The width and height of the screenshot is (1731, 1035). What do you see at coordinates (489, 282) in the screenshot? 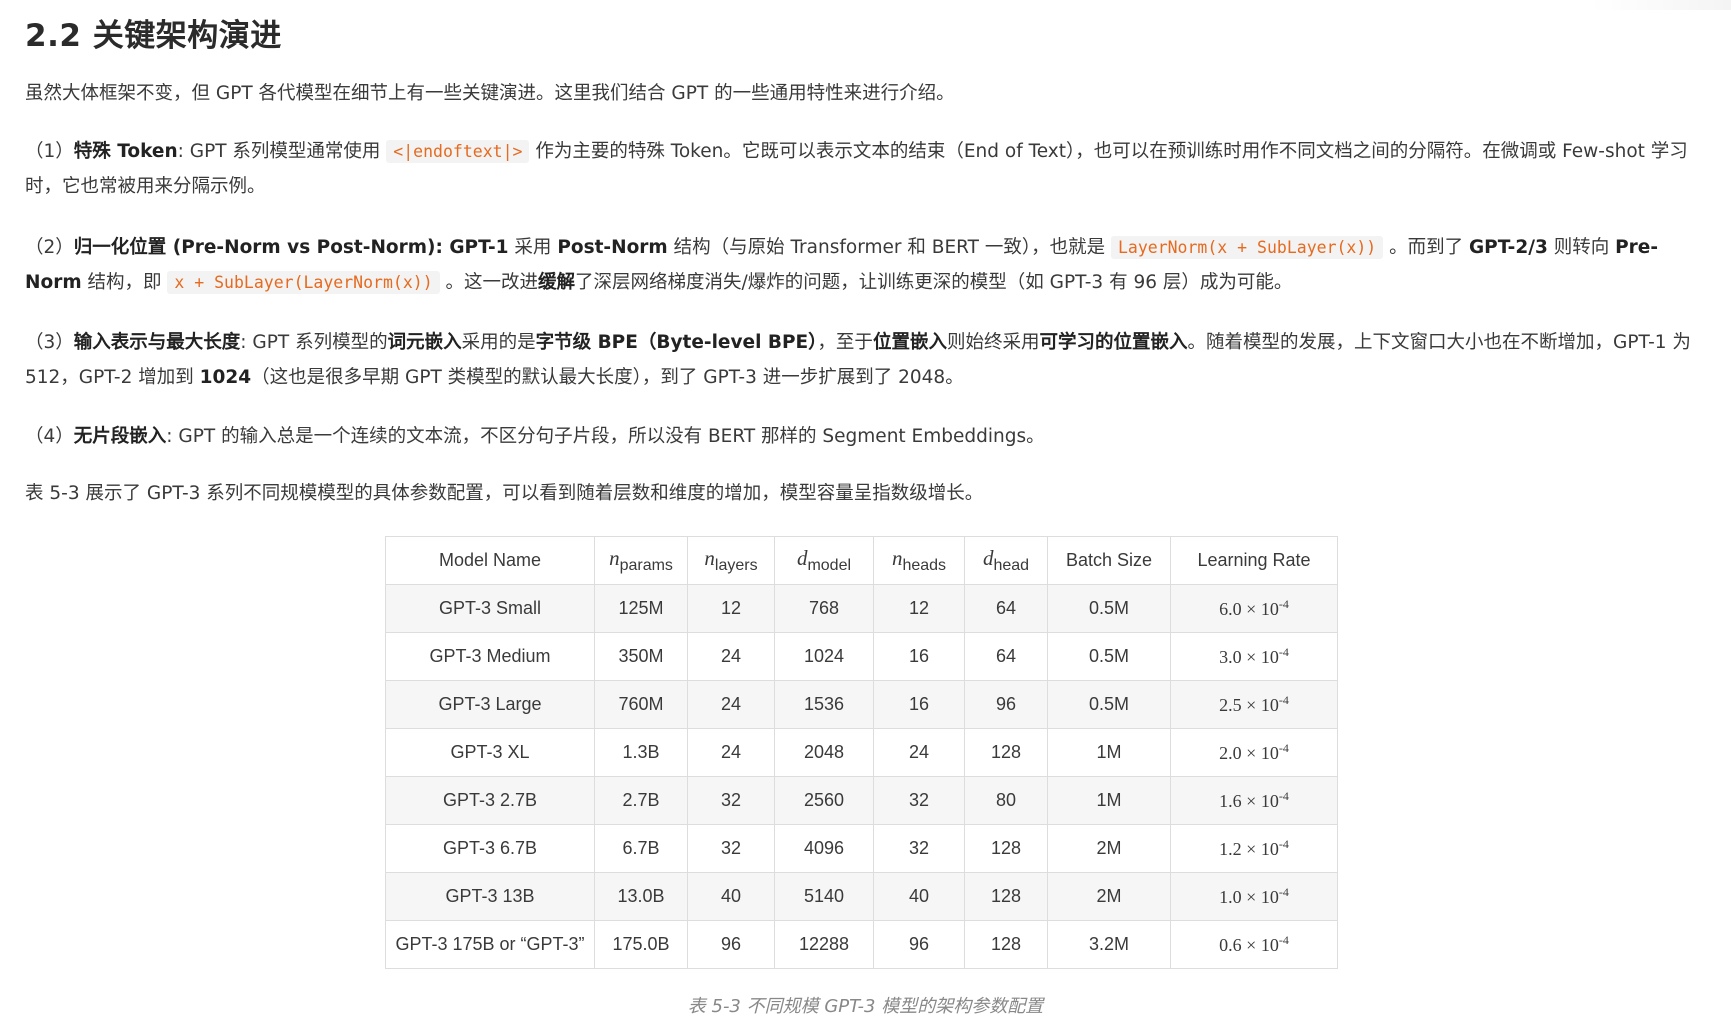
I see `text: 。这一改进` at bounding box center [489, 282].